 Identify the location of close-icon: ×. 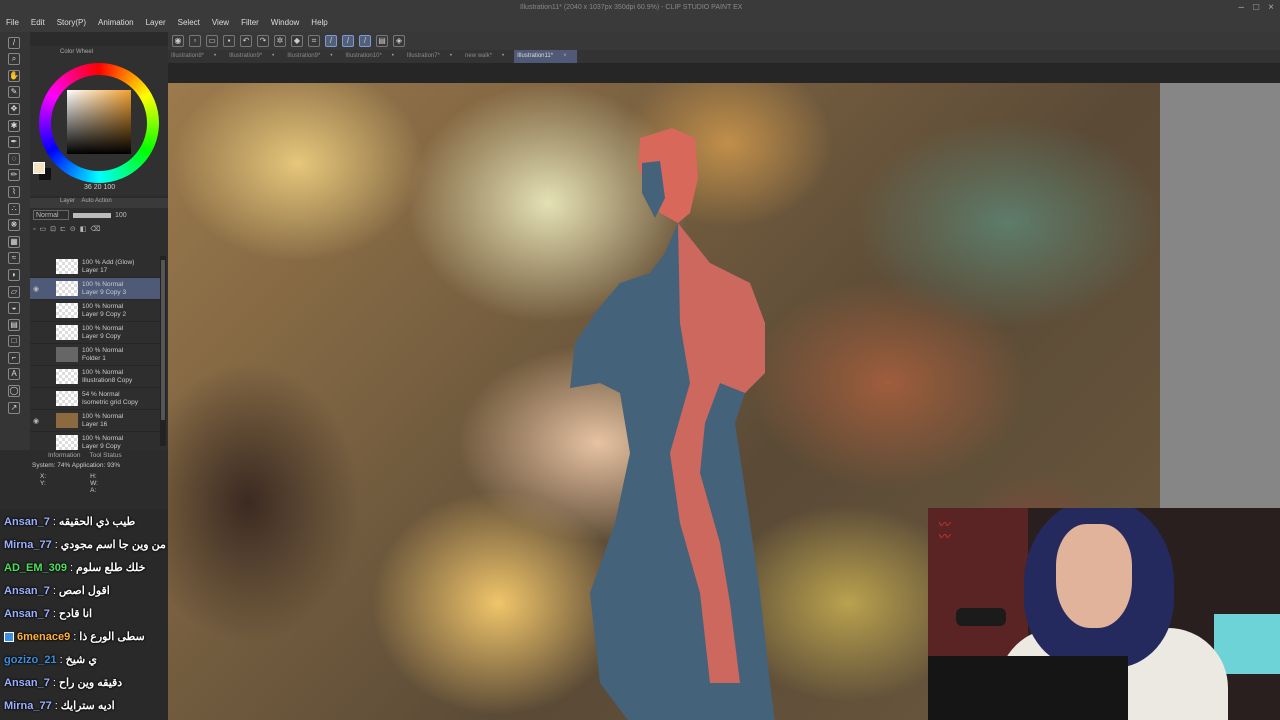
(1271, 7).